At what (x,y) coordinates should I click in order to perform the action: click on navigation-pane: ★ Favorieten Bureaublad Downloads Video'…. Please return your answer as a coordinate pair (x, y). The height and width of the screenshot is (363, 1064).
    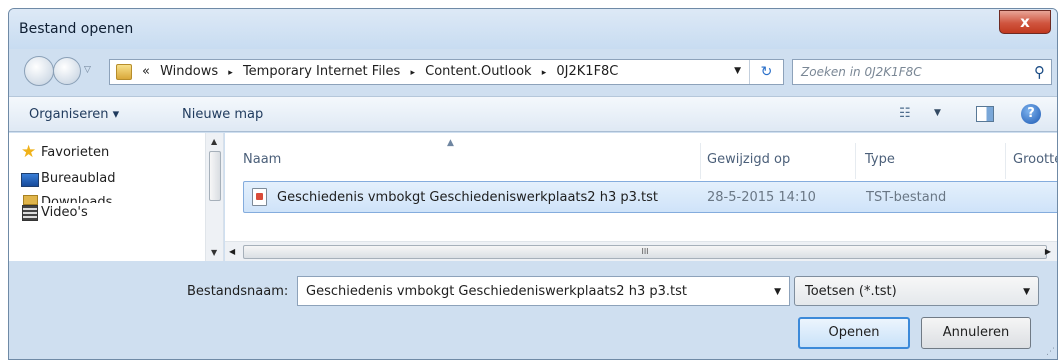
    Looking at the image, I should click on (116, 197).